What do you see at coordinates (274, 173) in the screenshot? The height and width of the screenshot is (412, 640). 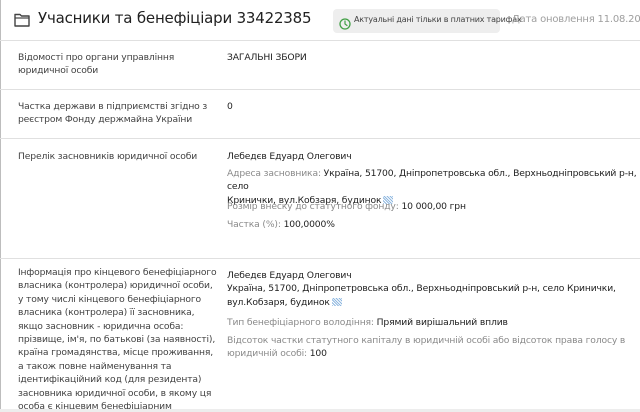 I see `founder-address-label: Адреса засновника:` at bounding box center [274, 173].